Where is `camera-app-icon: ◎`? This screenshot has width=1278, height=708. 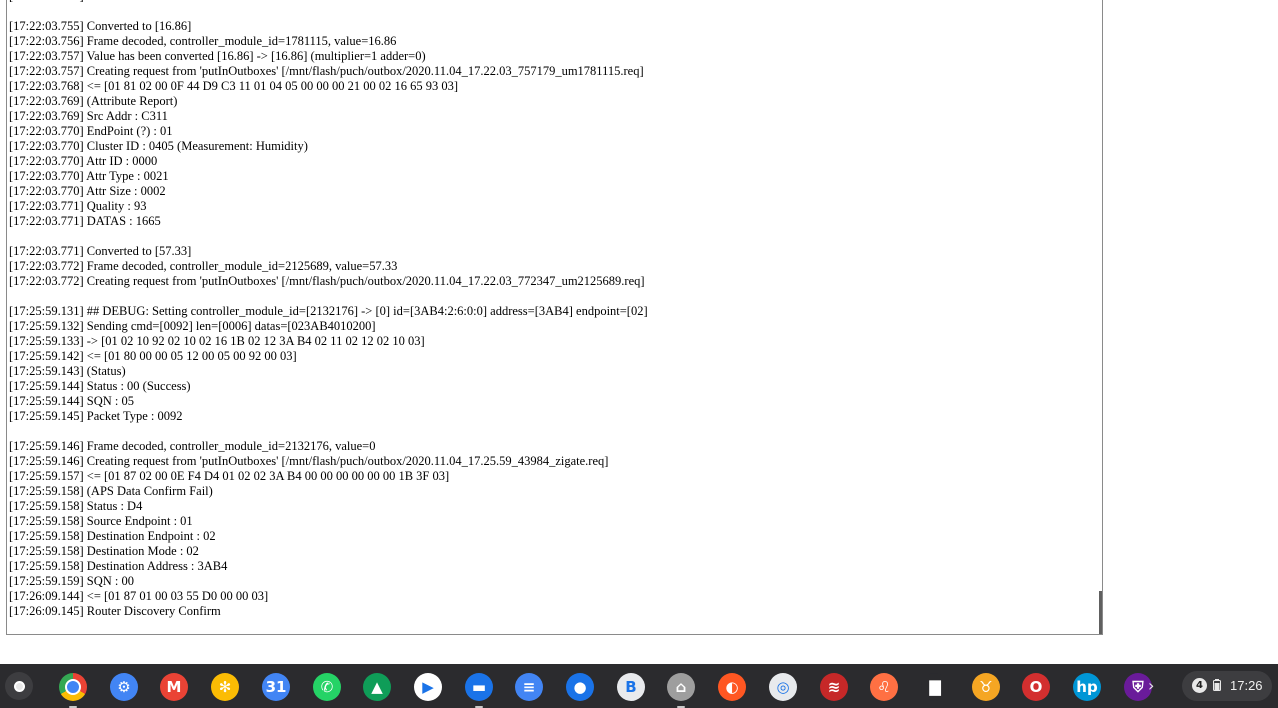 camera-app-icon: ◎ is located at coordinates (783, 687).